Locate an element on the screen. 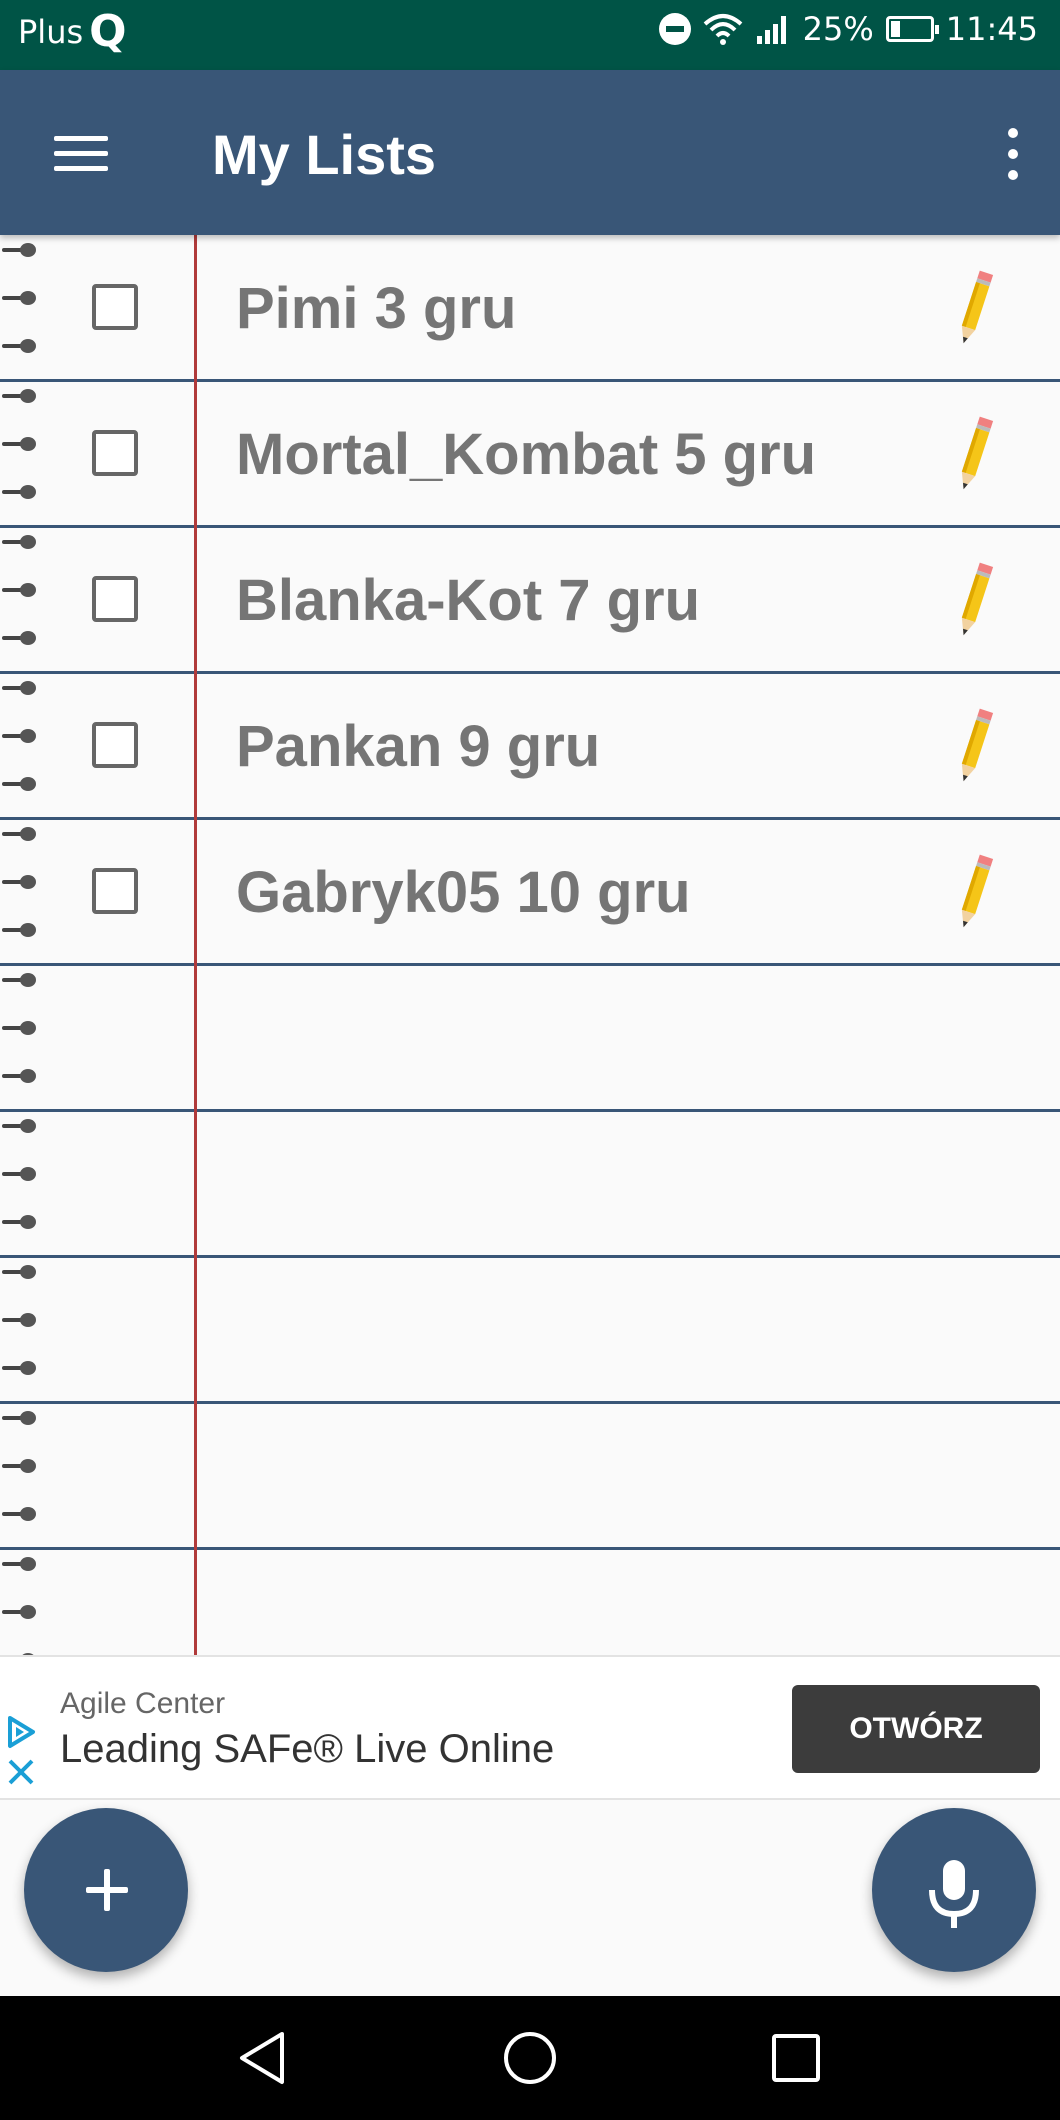 The width and height of the screenshot is (1060, 2120). list-item-label: Blanka-Kot 7 gru is located at coordinates (468, 600).